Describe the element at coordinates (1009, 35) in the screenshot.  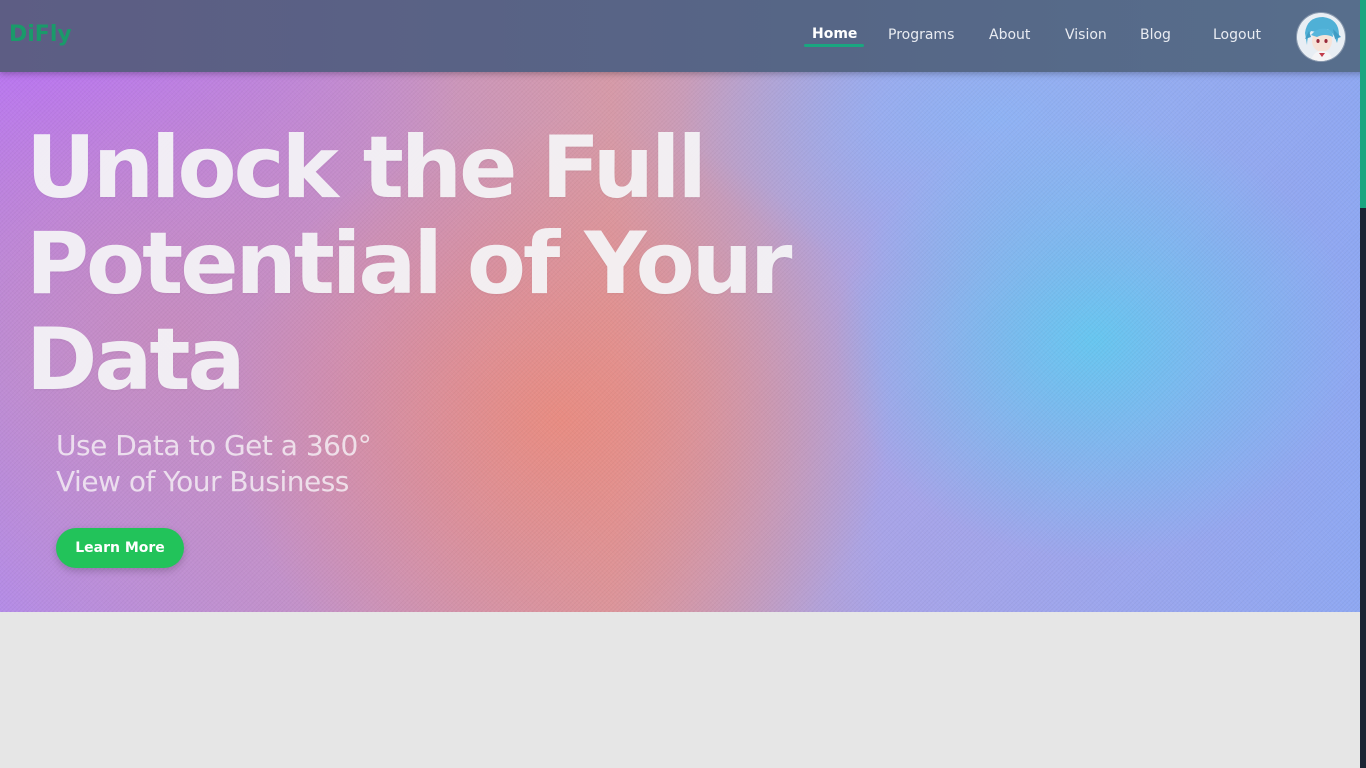
I see `nav-item-about: About` at that location.